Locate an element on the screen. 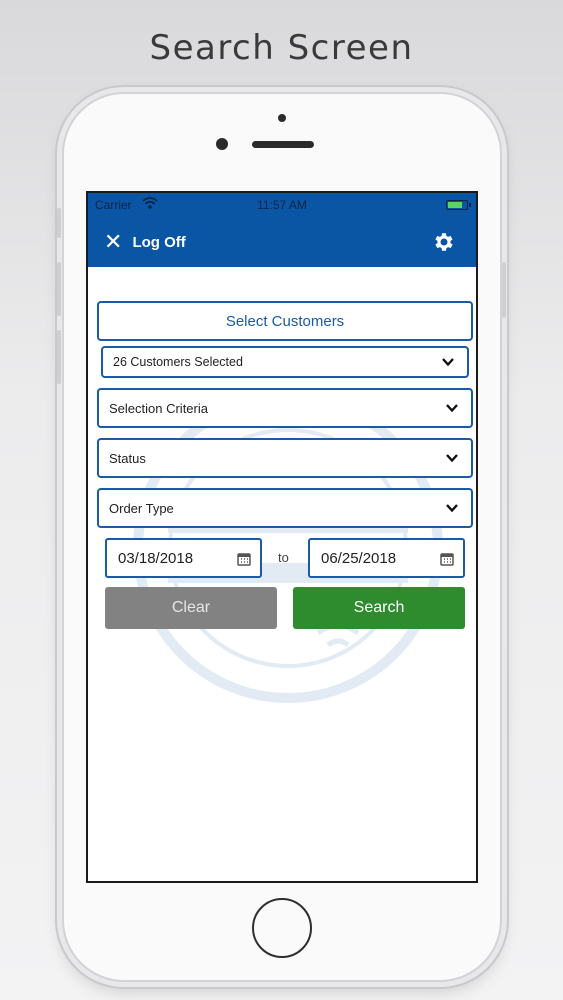 The image size is (563, 1000). date-from-input: 03/18/2018 is located at coordinates (183, 558).